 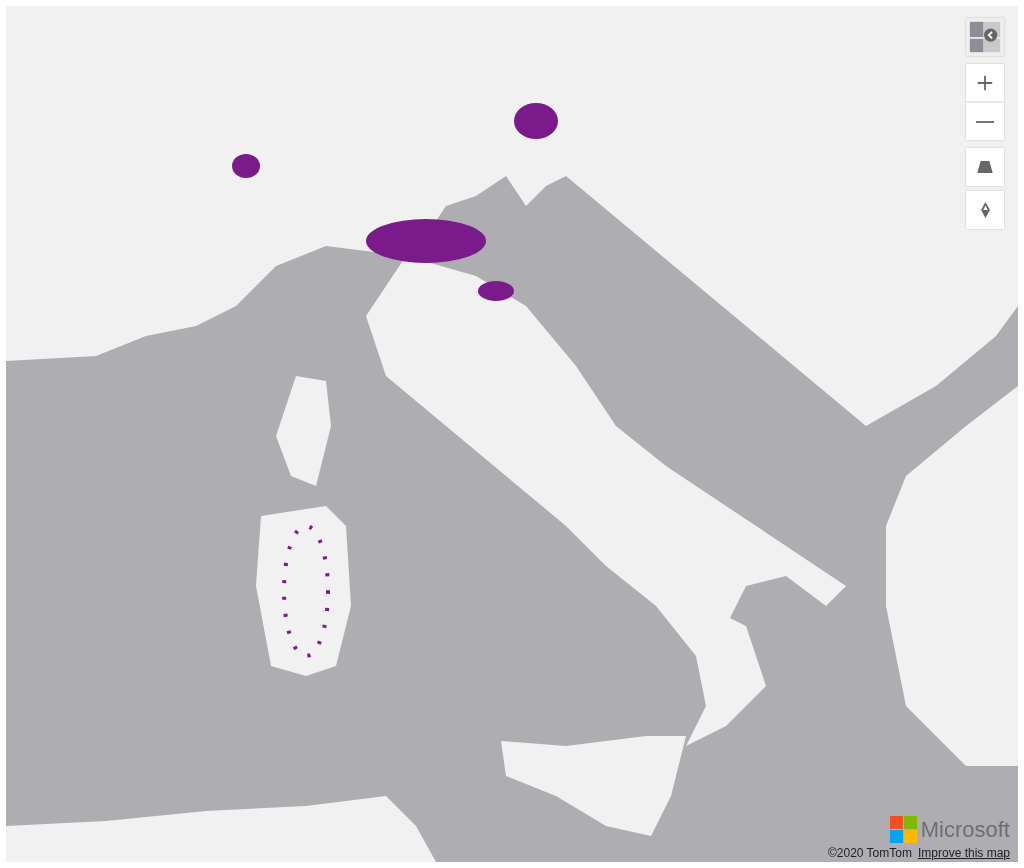 I want to click on zoom-out-button, so click(x=985, y=121).